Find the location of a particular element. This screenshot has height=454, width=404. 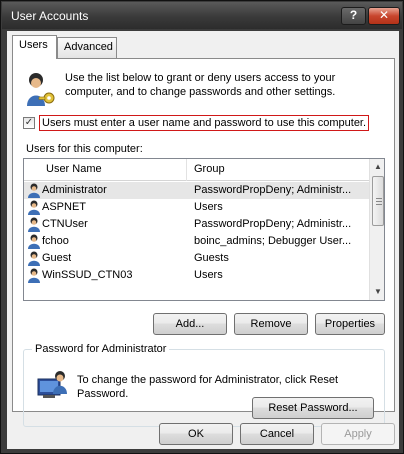

password-group-title: Password for Administrator is located at coordinates (101, 349).